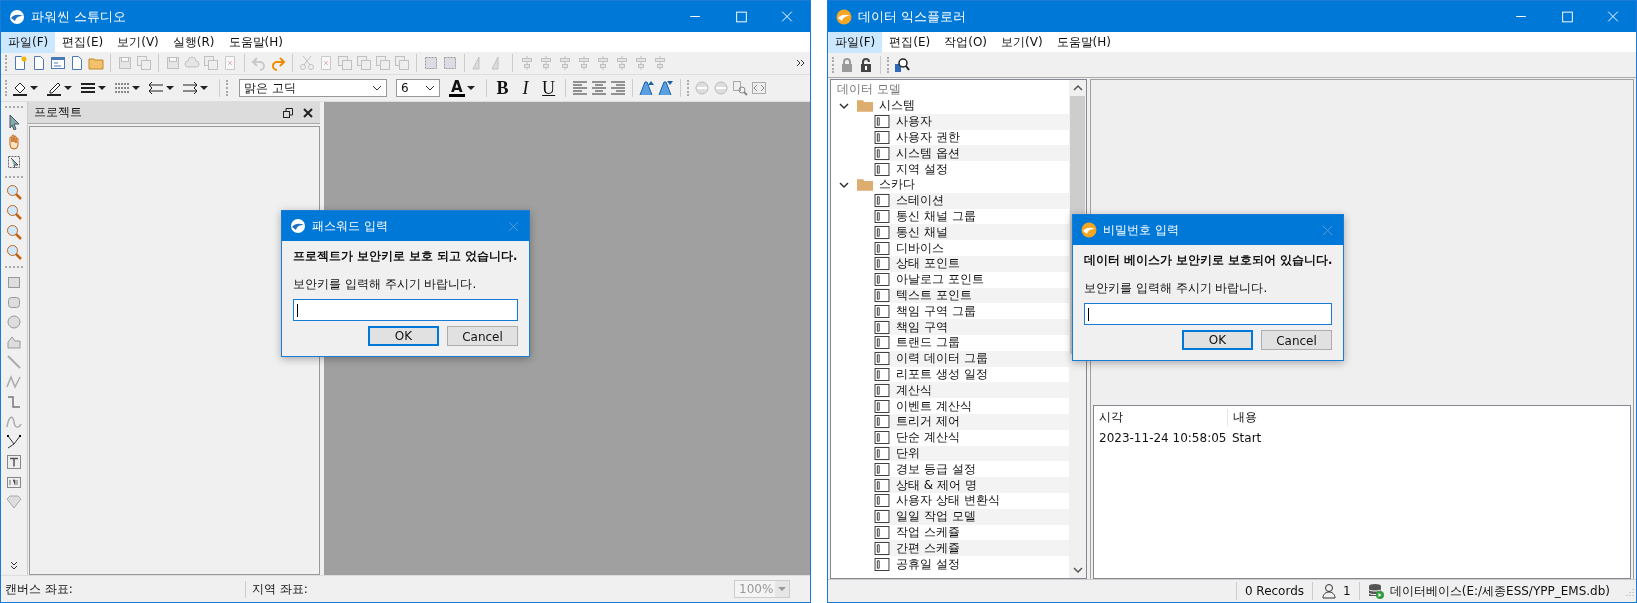 The height and width of the screenshot is (603, 1637). Describe the element at coordinates (156, 88) in the screenshot. I see `start-arrow-icon` at that location.